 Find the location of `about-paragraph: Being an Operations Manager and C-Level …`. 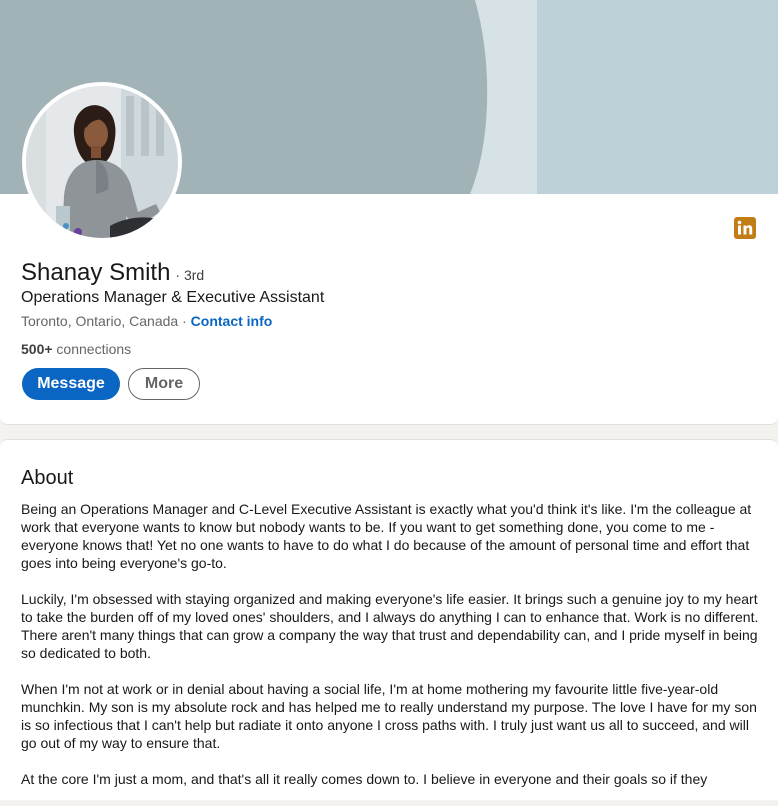

about-paragraph: Being an Operations Manager and C-Level … is located at coordinates (386, 536).